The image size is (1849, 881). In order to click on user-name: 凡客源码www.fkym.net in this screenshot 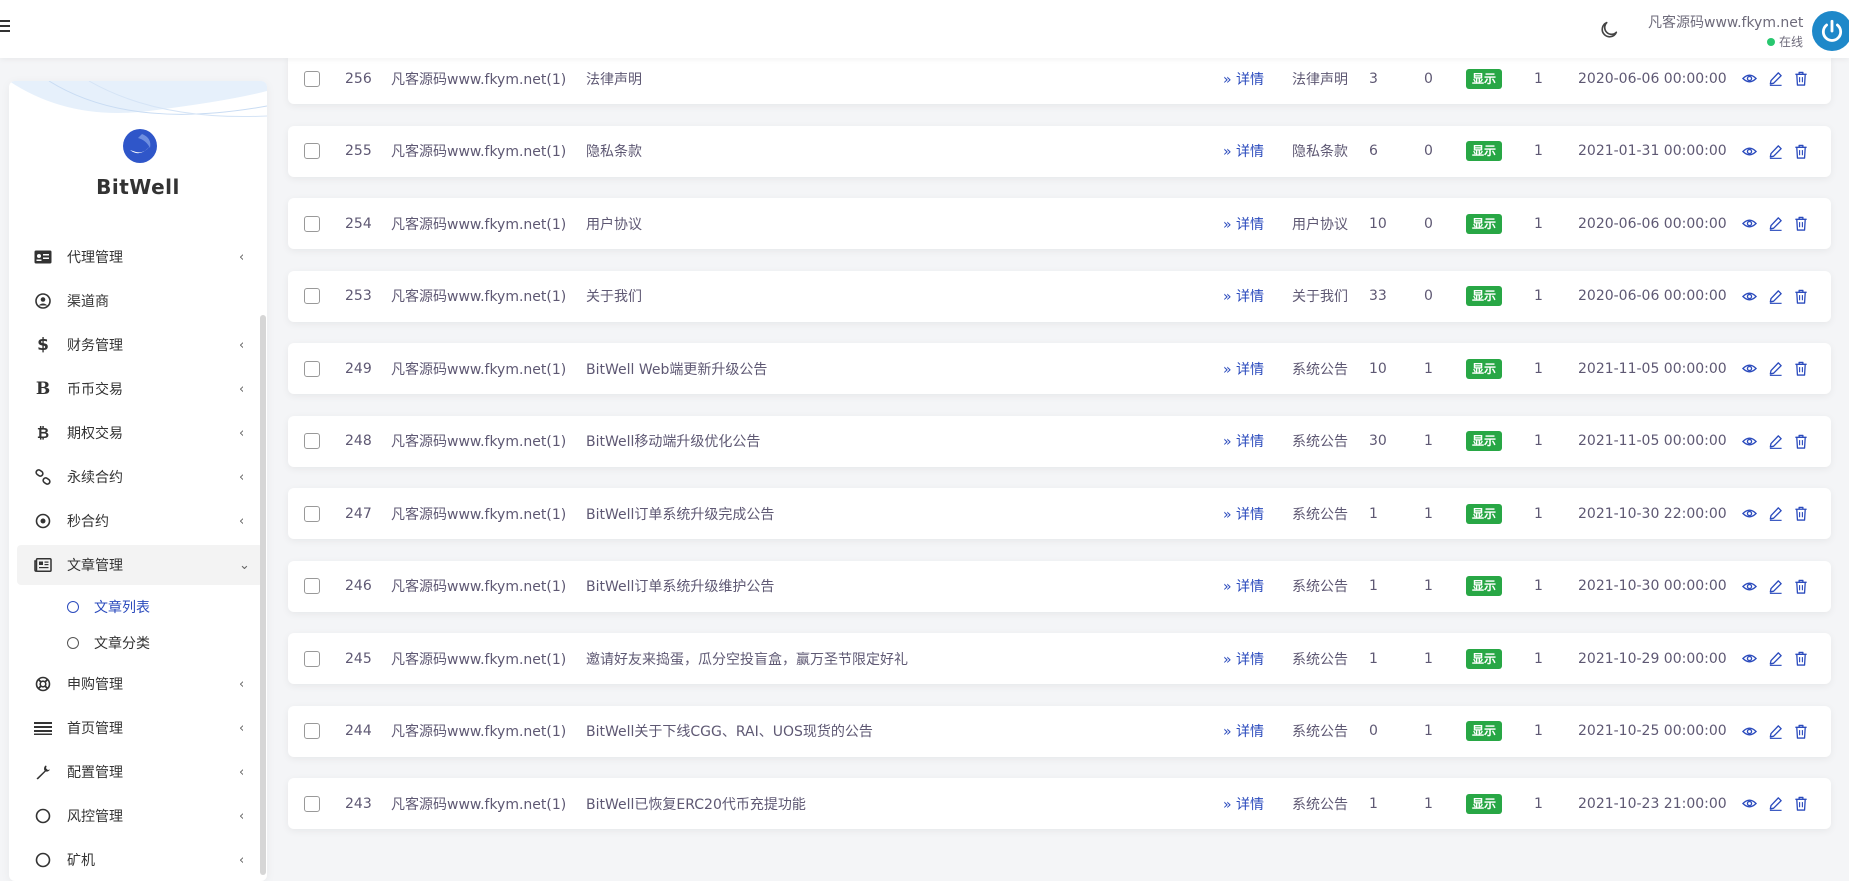, I will do `click(1725, 22)`.